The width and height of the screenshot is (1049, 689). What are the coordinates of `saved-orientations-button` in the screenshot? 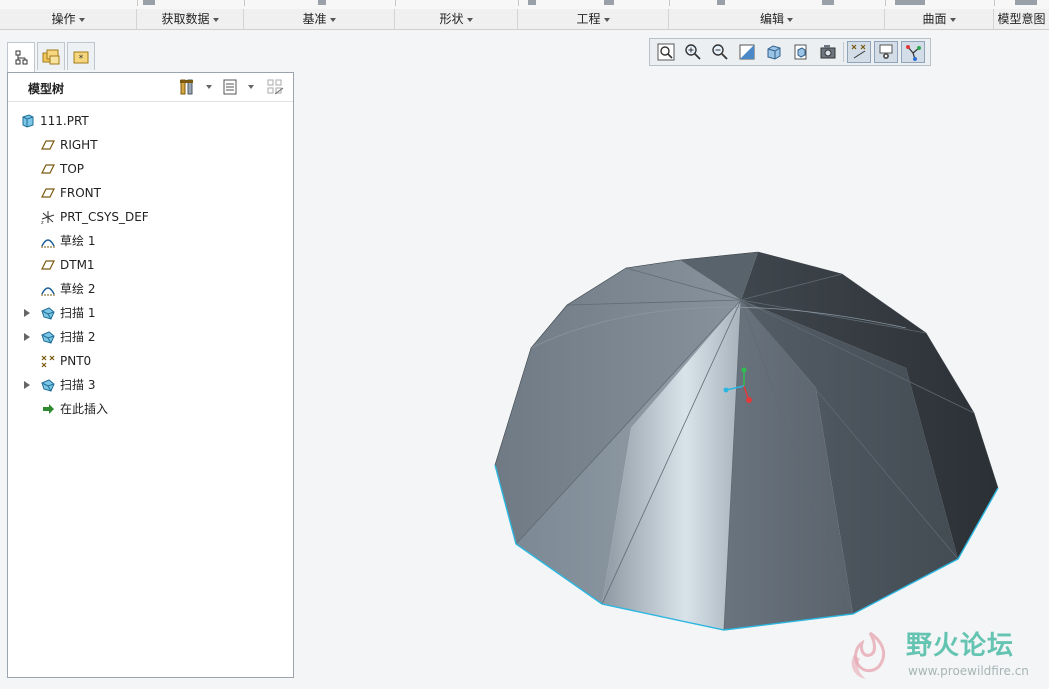 It's located at (801, 52).